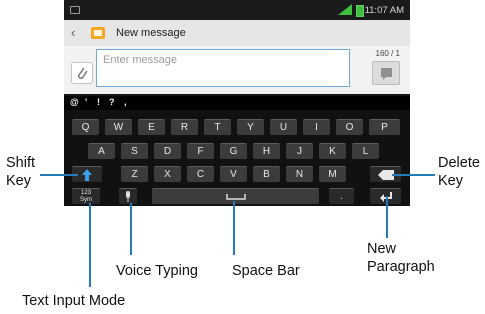 The image size is (485, 314). Describe the element at coordinates (86, 102) in the screenshot. I see `symbol-key: '` at that location.